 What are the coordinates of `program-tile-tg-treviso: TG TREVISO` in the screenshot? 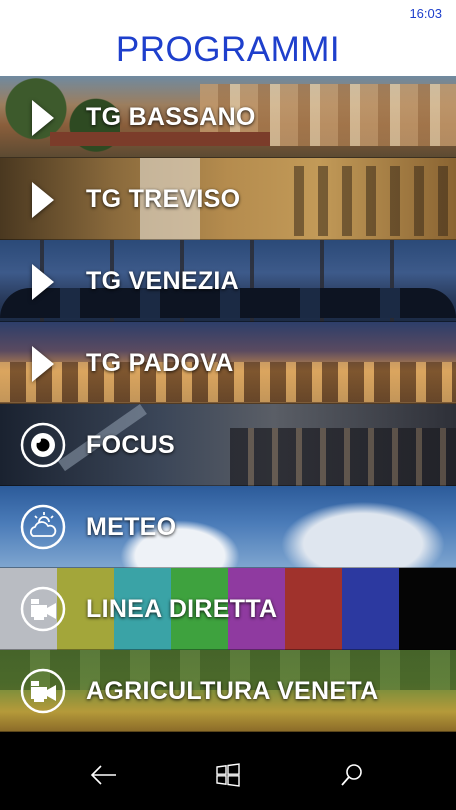 It's located at (228, 199).